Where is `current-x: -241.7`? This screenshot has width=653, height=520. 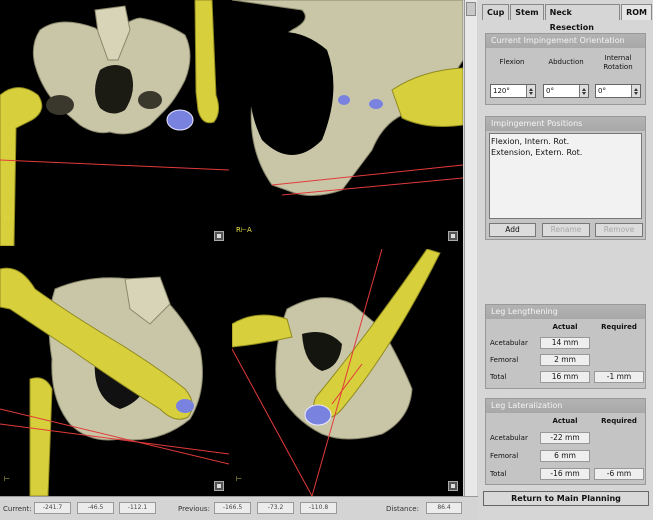 current-x: -241.7 is located at coordinates (52, 508).